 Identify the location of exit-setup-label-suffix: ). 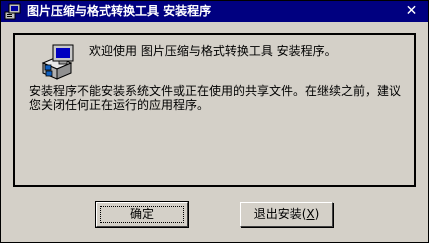
(317, 214).